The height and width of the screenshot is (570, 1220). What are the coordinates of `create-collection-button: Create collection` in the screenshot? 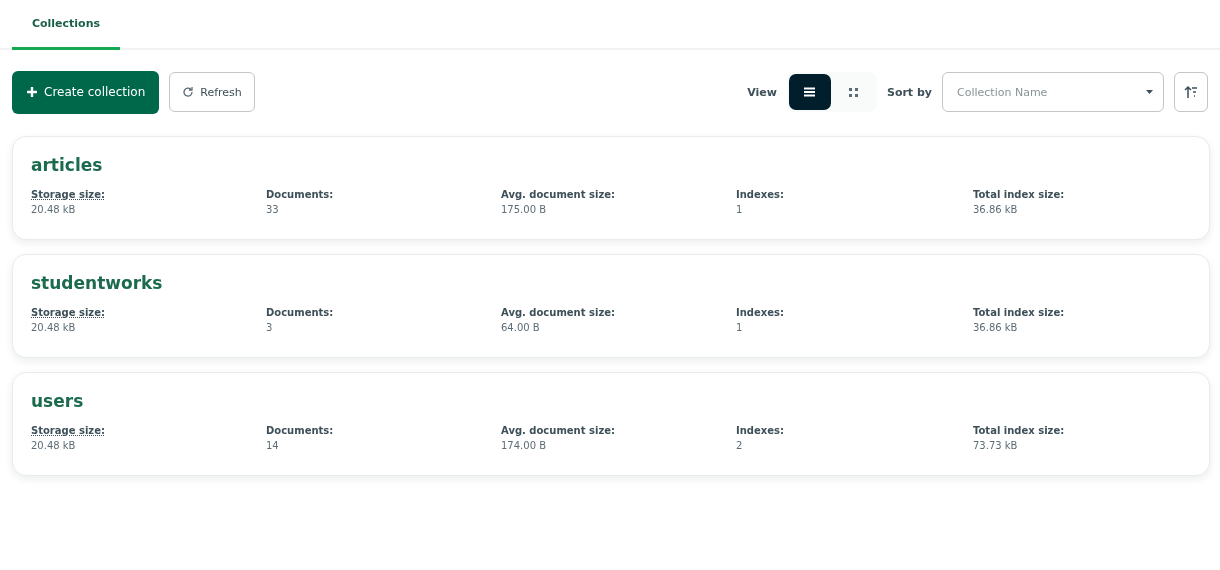 It's located at (86, 92).